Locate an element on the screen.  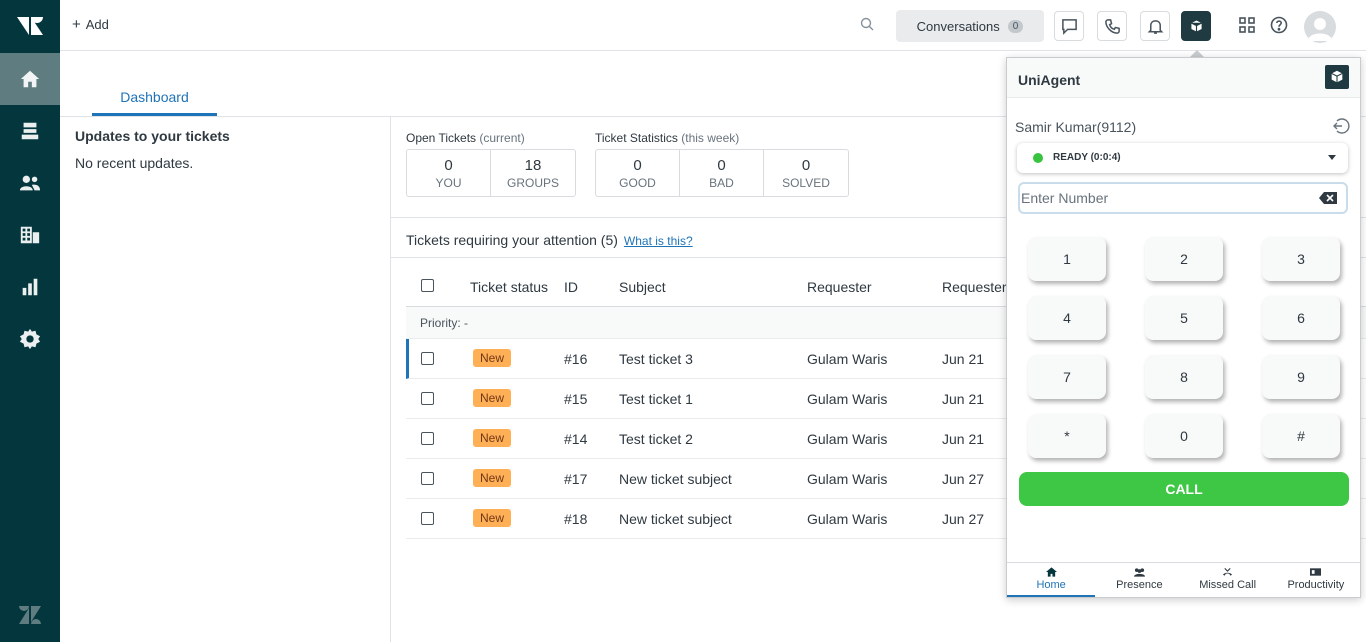
updates-empty-text: No recent updates. is located at coordinates (134, 163).